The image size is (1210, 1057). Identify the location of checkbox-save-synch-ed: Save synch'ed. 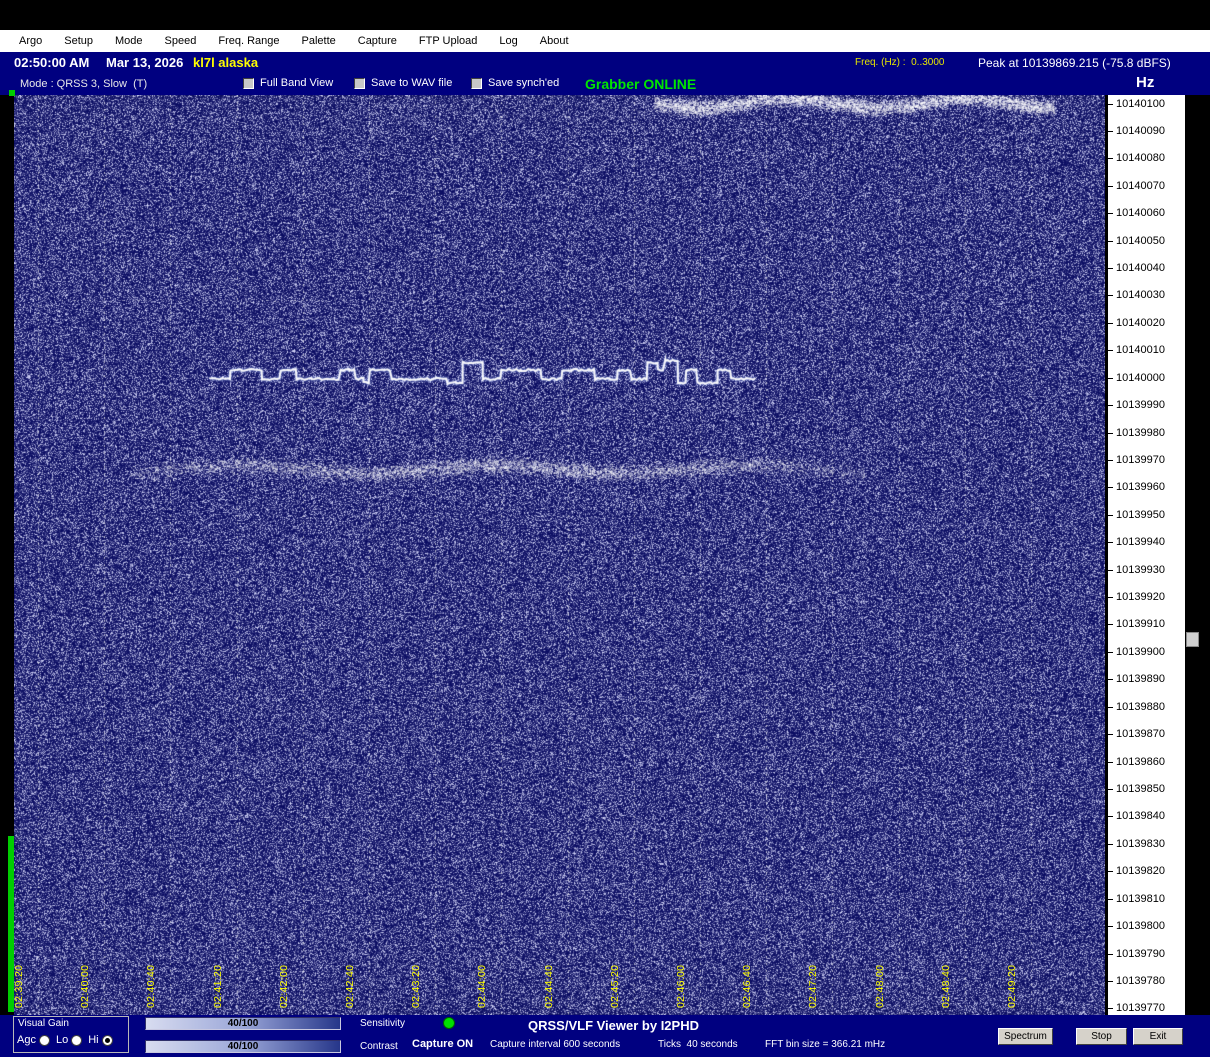
(515, 83).